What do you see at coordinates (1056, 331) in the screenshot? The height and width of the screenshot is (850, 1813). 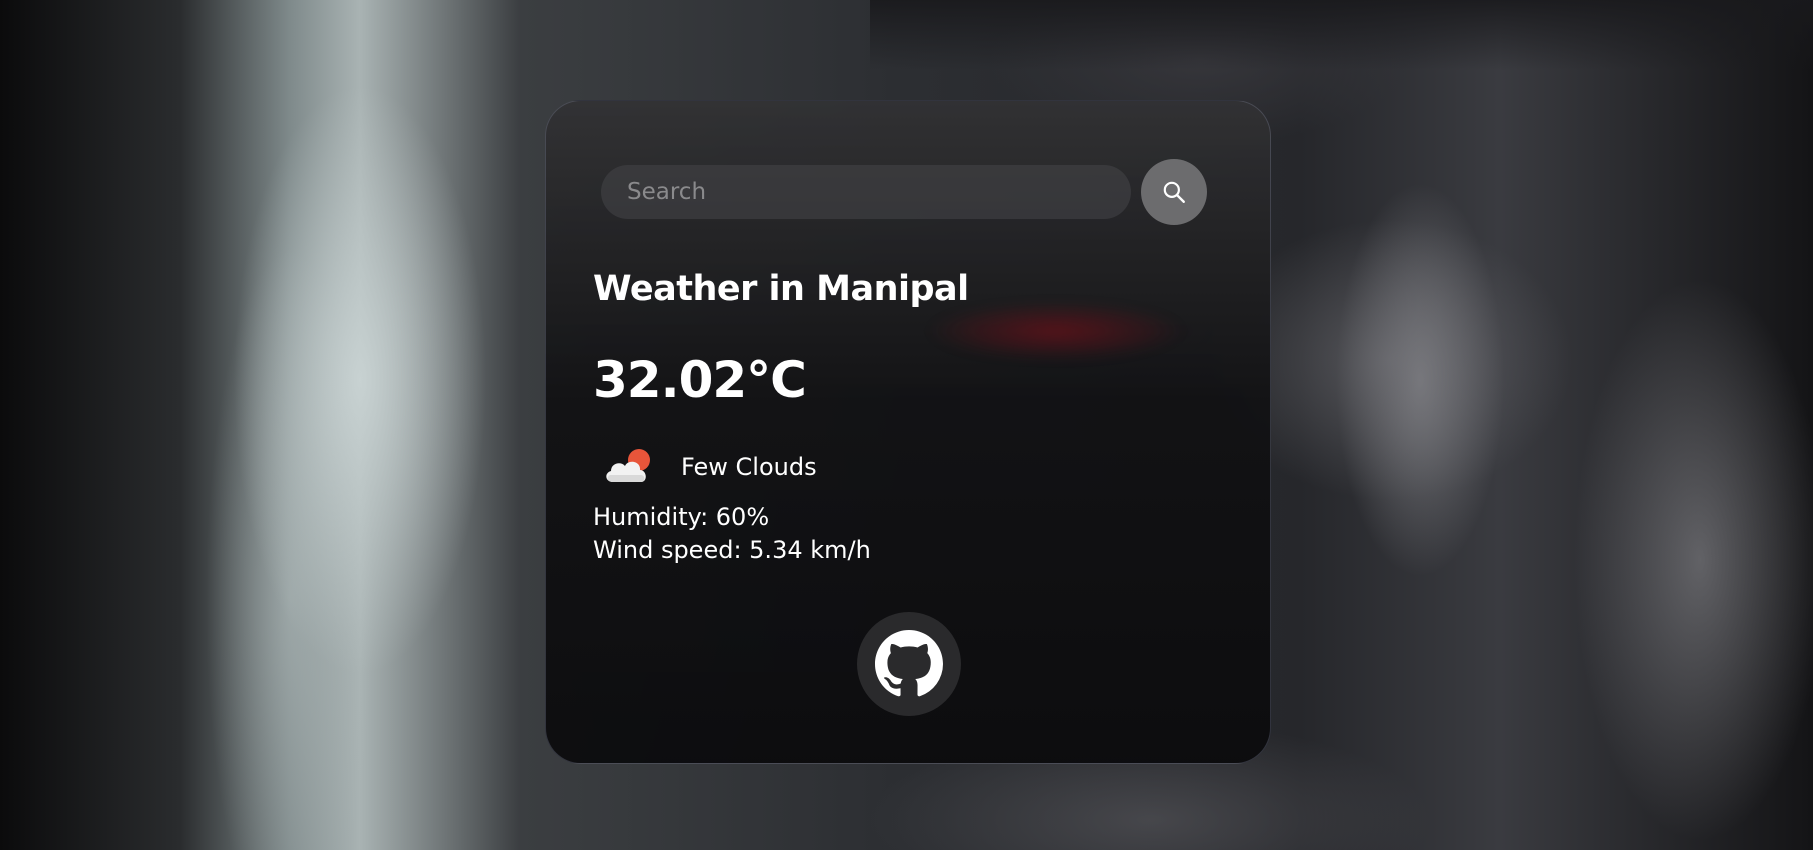 I see `card-glow` at bounding box center [1056, 331].